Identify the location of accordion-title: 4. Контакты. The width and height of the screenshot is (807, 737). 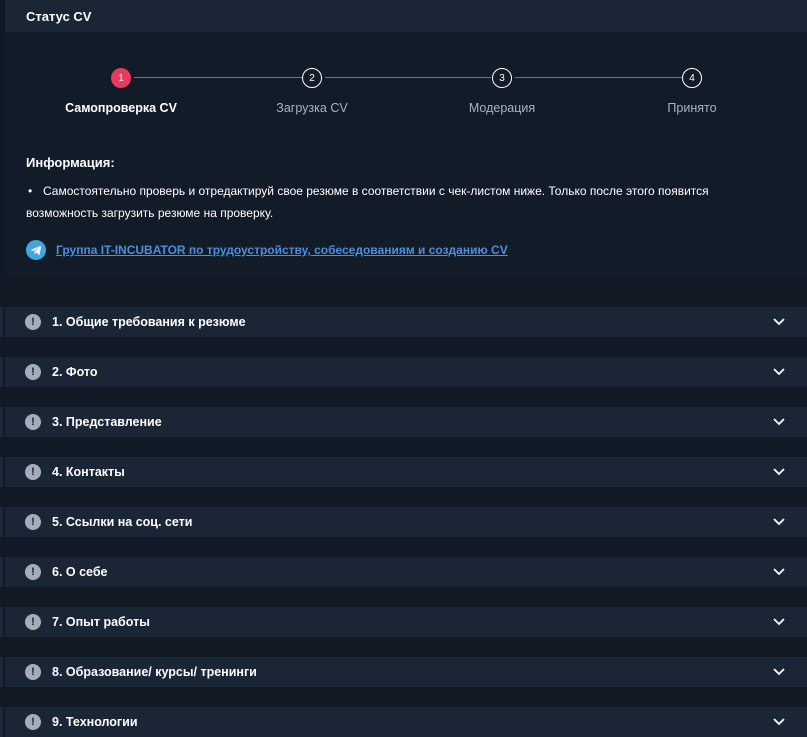
(88, 472).